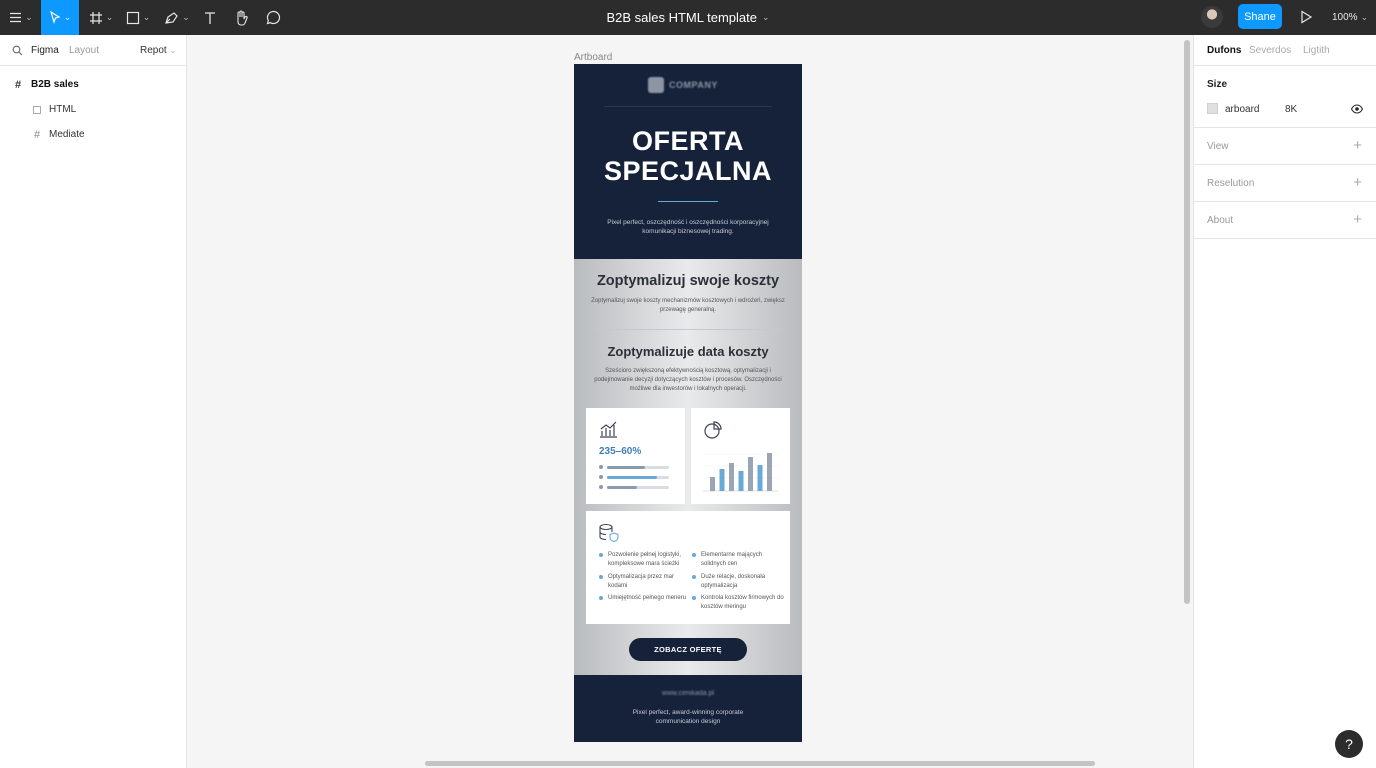 The width and height of the screenshot is (1376, 768). I want to click on section1-title: Zoptymalizuj swoje koszty, so click(688, 281).